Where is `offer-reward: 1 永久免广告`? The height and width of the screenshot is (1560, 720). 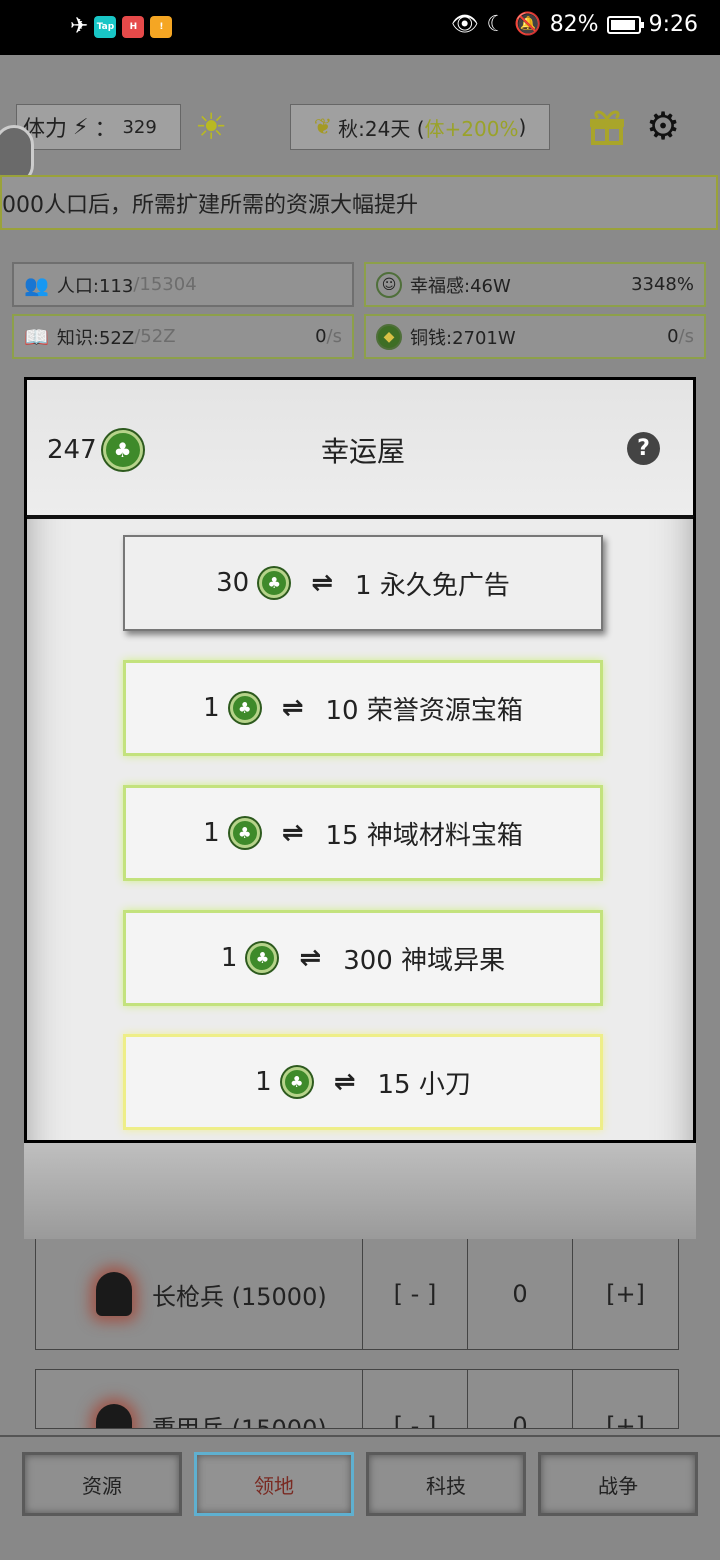
offer-reward: 1 永久免广告 is located at coordinates (432, 585).